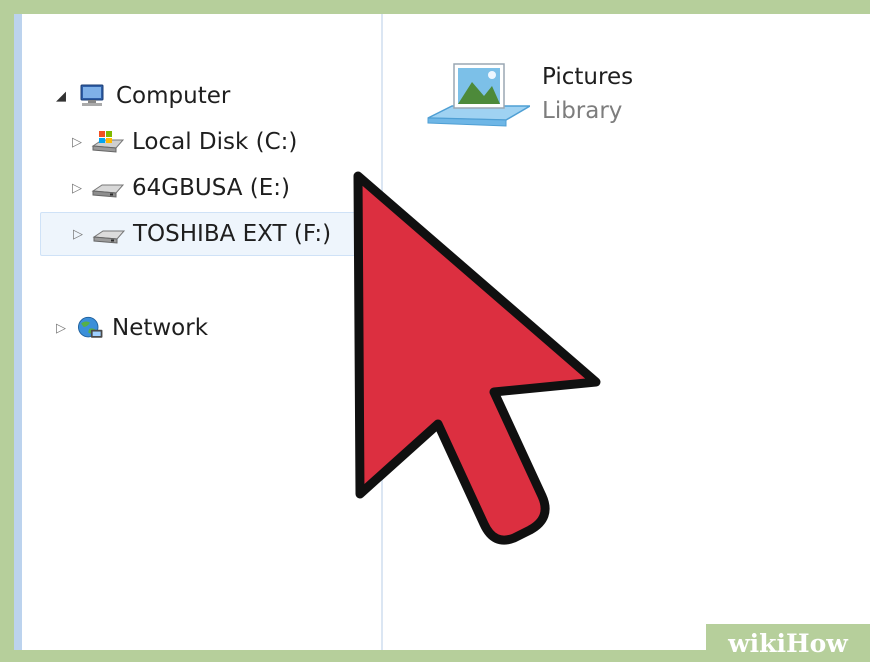 The width and height of the screenshot is (870, 662). Describe the element at coordinates (7, 331) in the screenshot. I see `frame-border-left` at that location.